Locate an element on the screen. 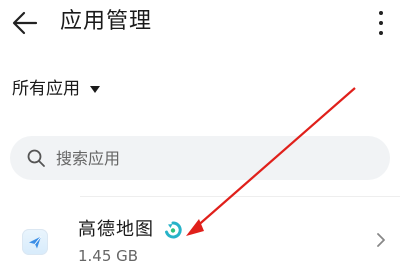 The width and height of the screenshot is (400, 276). caret-down-icon is located at coordinates (95, 89).